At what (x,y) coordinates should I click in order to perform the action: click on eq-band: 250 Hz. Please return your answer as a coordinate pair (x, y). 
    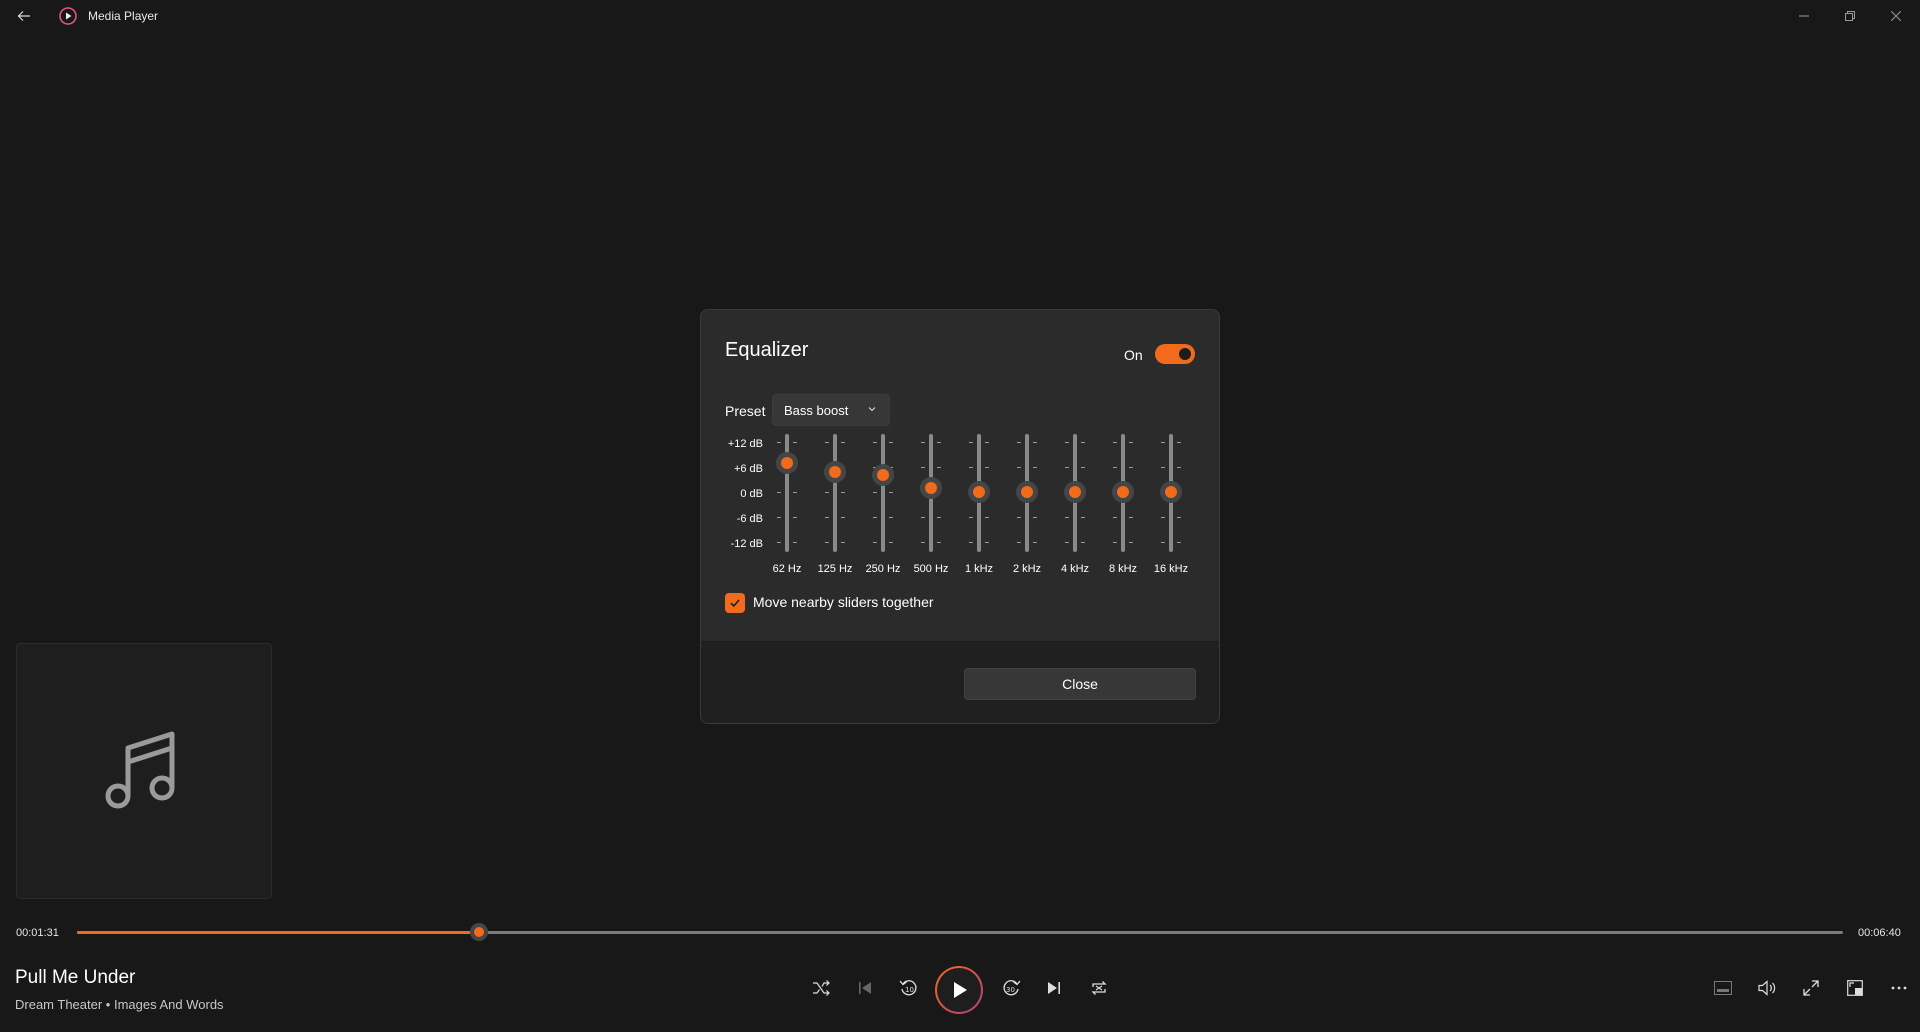
    Looking at the image, I should click on (883, 509).